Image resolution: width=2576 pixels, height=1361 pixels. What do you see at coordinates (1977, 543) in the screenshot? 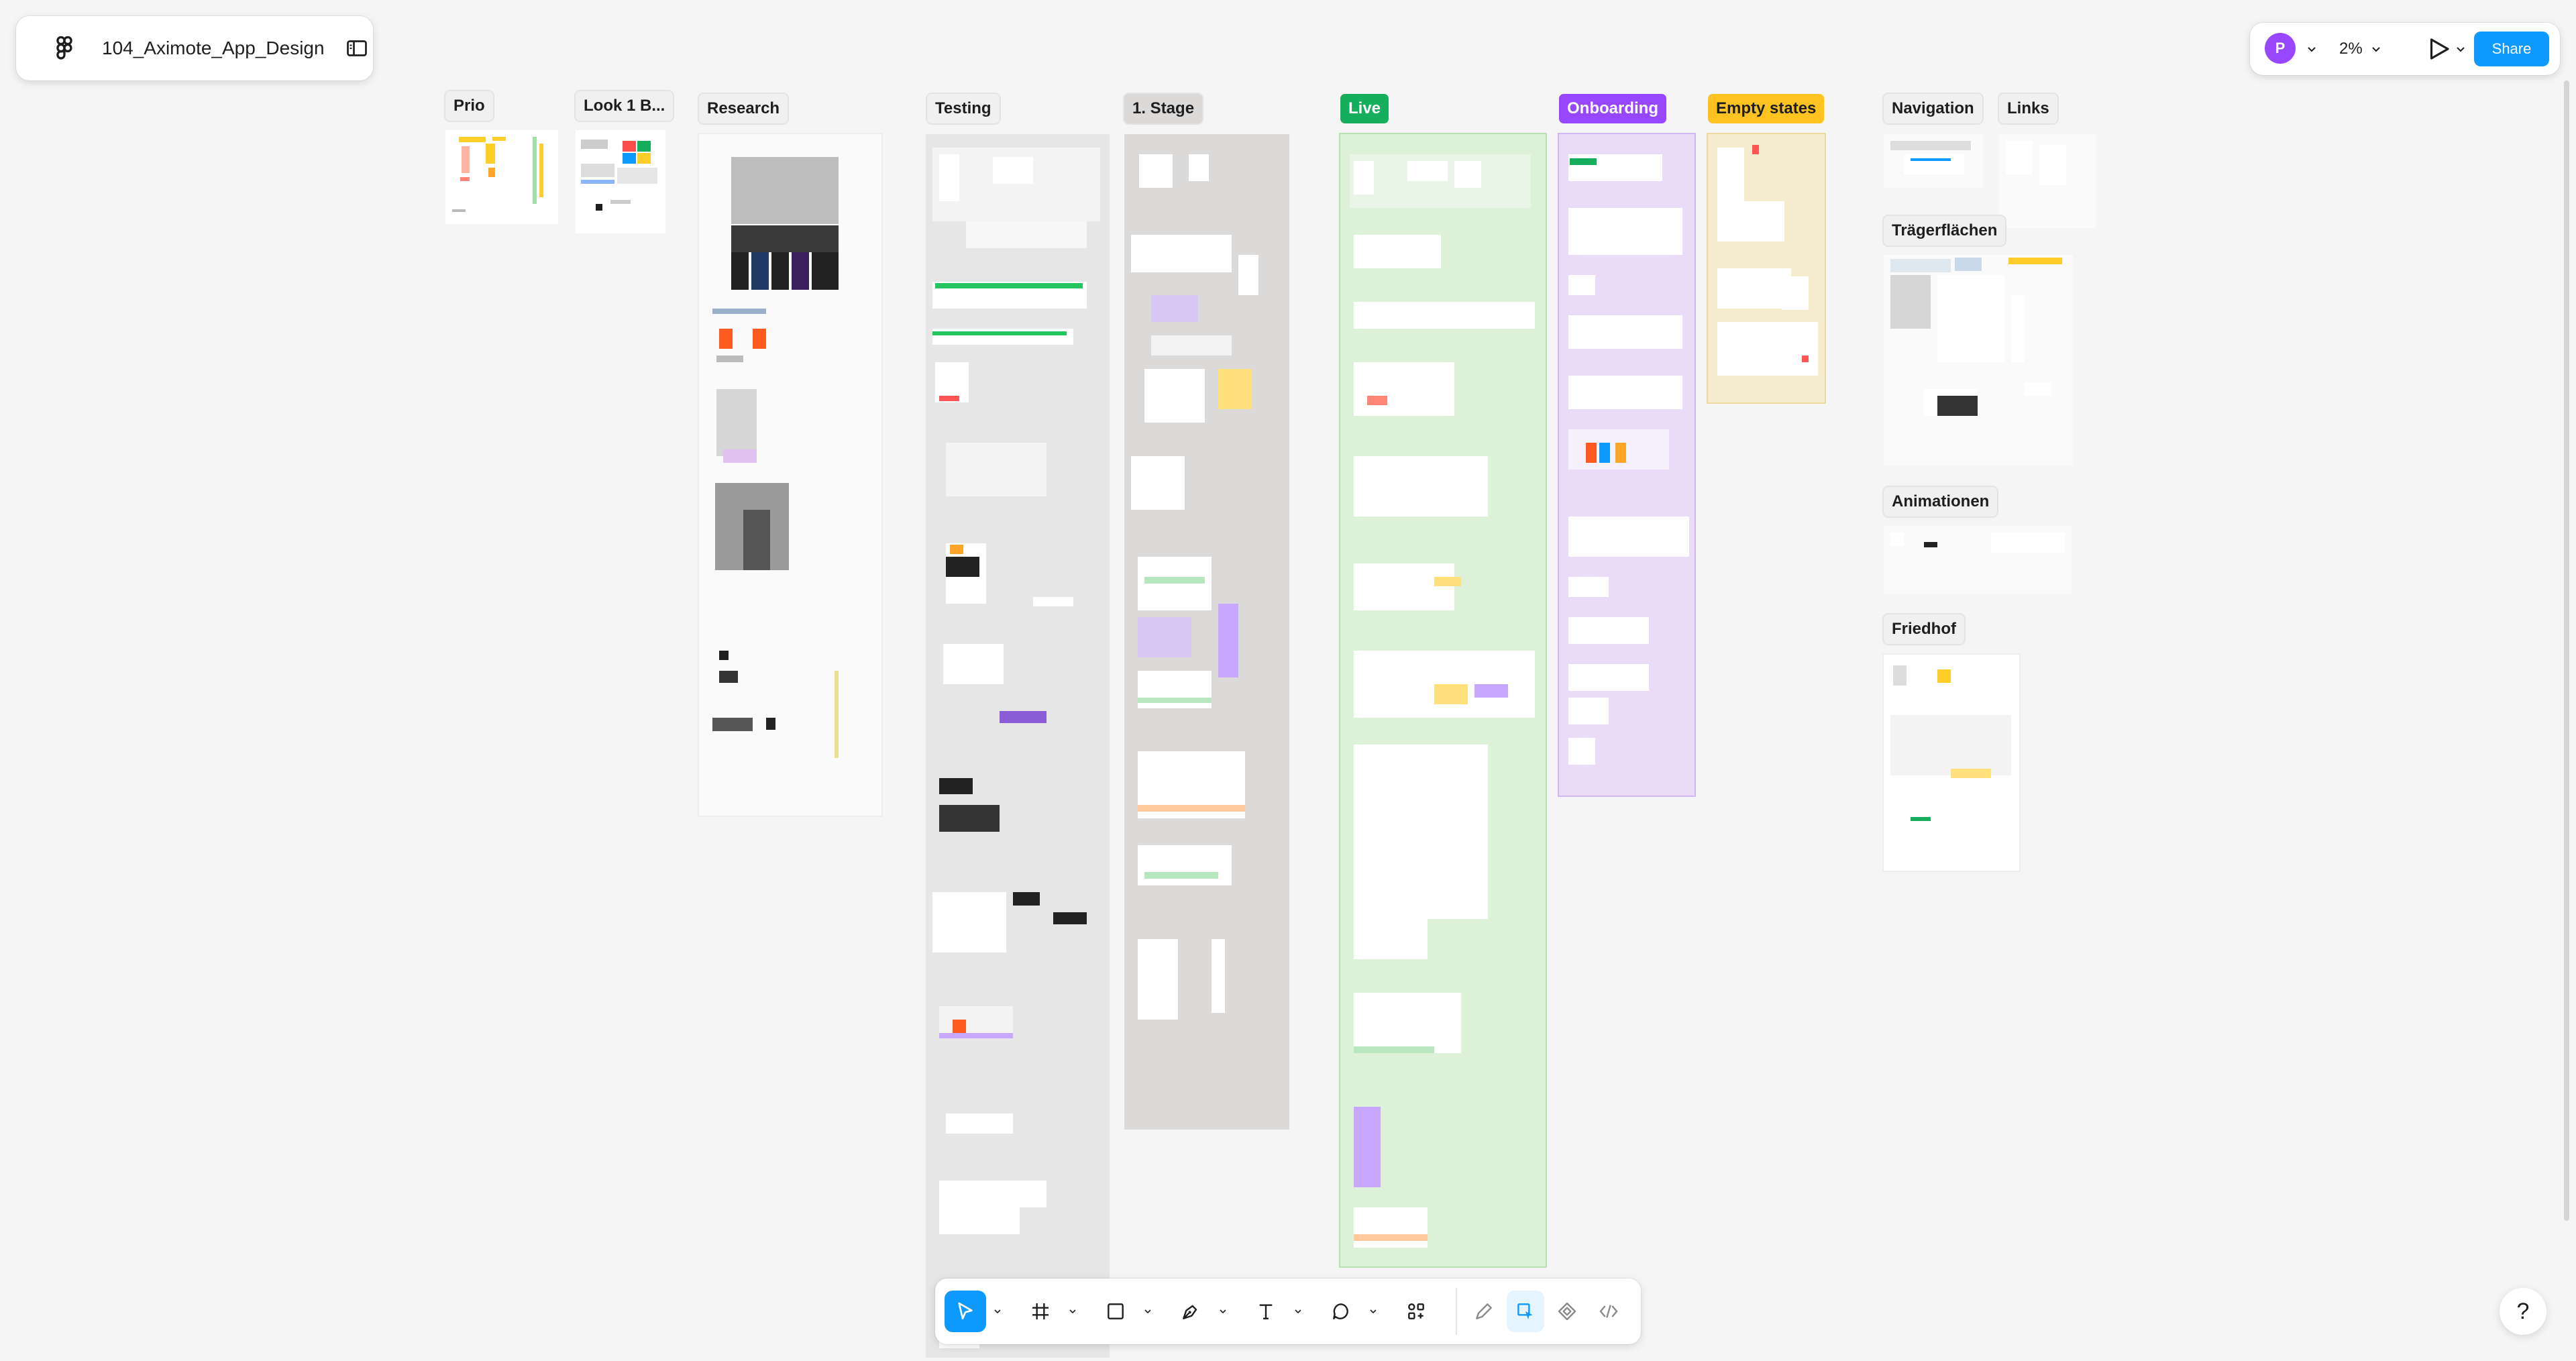
I see `animationen-board` at bounding box center [1977, 543].